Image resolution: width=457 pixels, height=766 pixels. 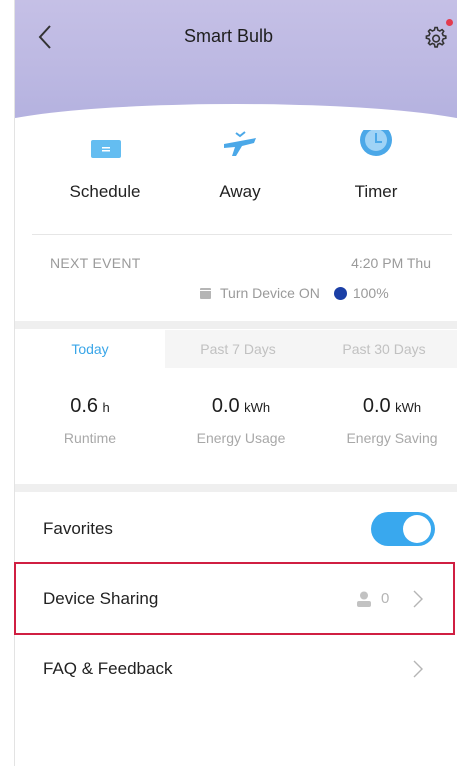 I want to click on stat-runtime: 0.6 h Runtime, so click(x=90, y=420).